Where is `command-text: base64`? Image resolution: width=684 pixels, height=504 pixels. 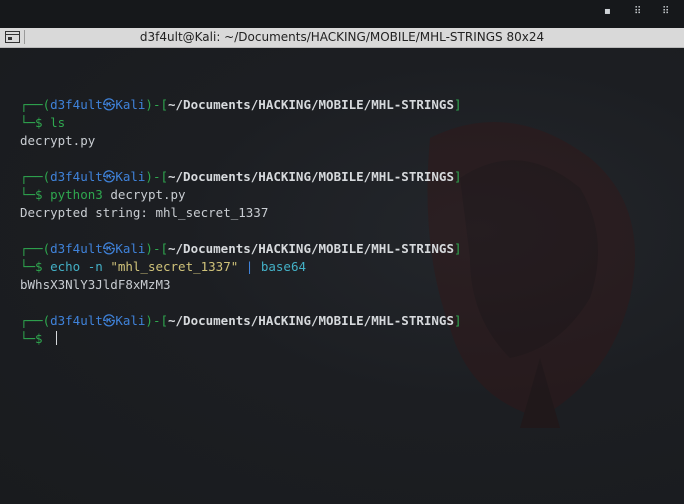
command-text: base64 is located at coordinates (283, 266).